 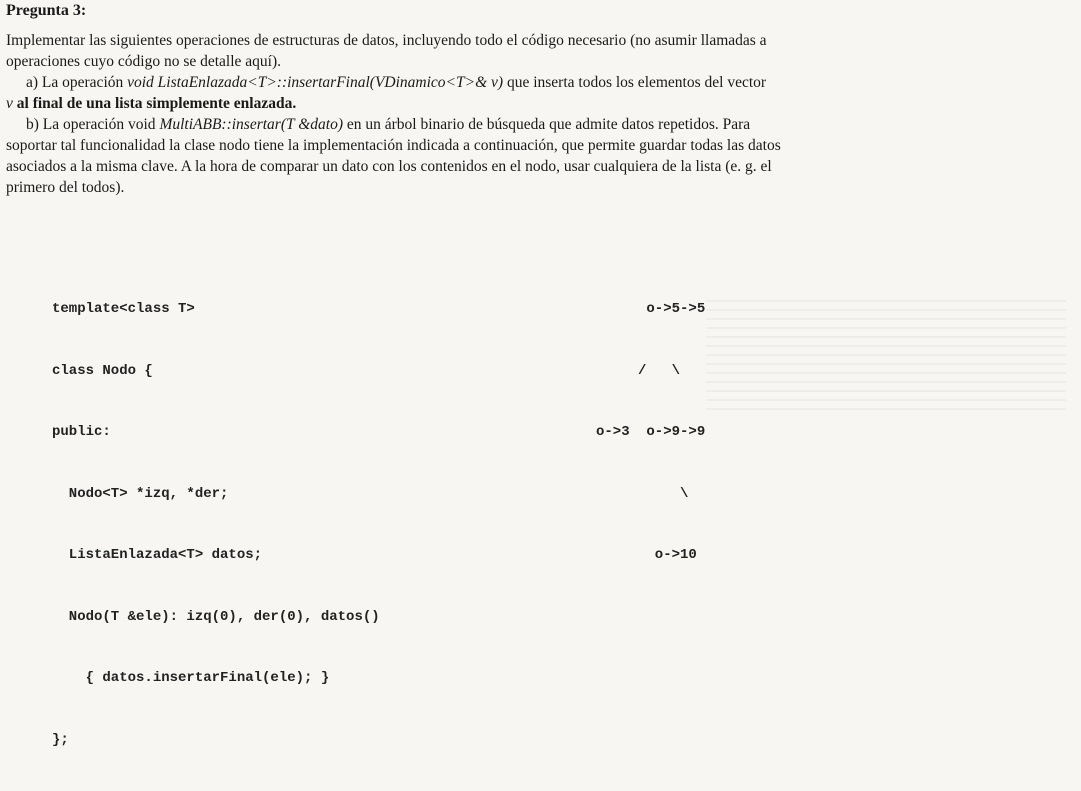 What do you see at coordinates (102, 370) in the screenshot?
I see `code-line: class Nodo {` at bounding box center [102, 370].